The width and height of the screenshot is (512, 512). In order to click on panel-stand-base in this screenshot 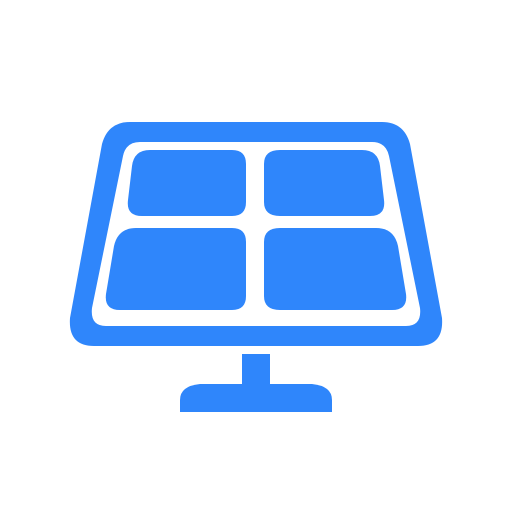, I will do `click(256, 398)`.